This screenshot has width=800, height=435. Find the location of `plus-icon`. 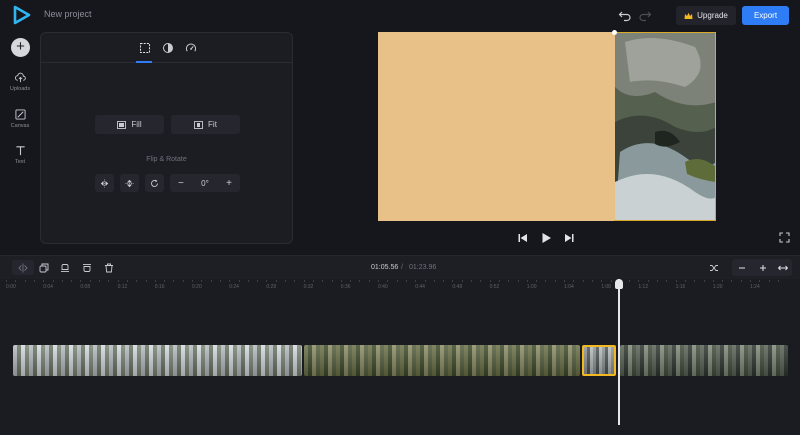

plus-icon is located at coordinates (763, 267).